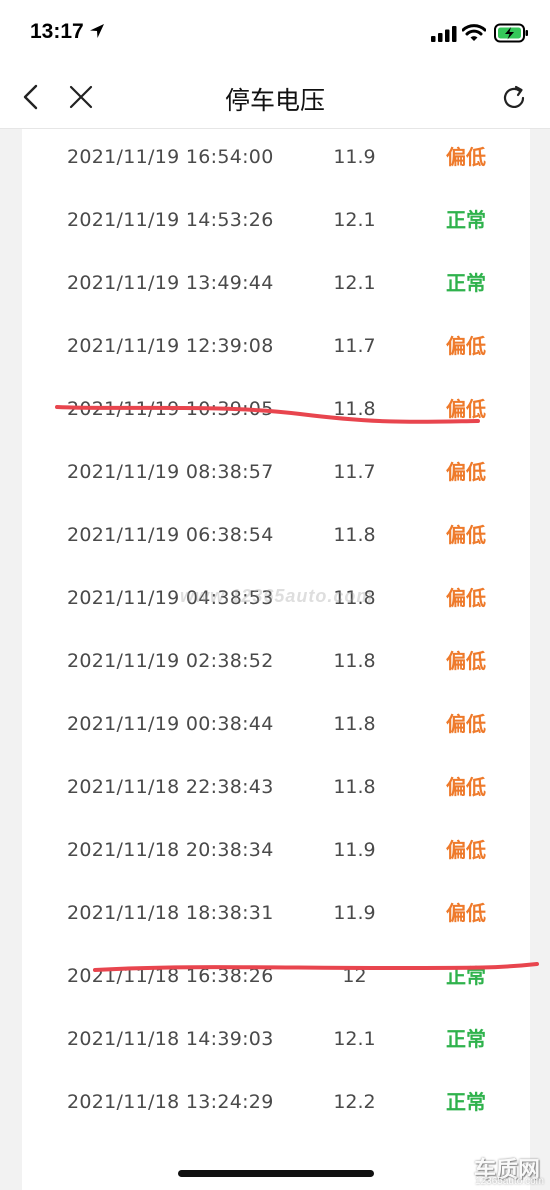 This screenshot has height=1190, width=550. Describe the element at coordinates (170, 850) in the screenshot. I see `record-time: 2021/11/18 20:38:34` at that location.